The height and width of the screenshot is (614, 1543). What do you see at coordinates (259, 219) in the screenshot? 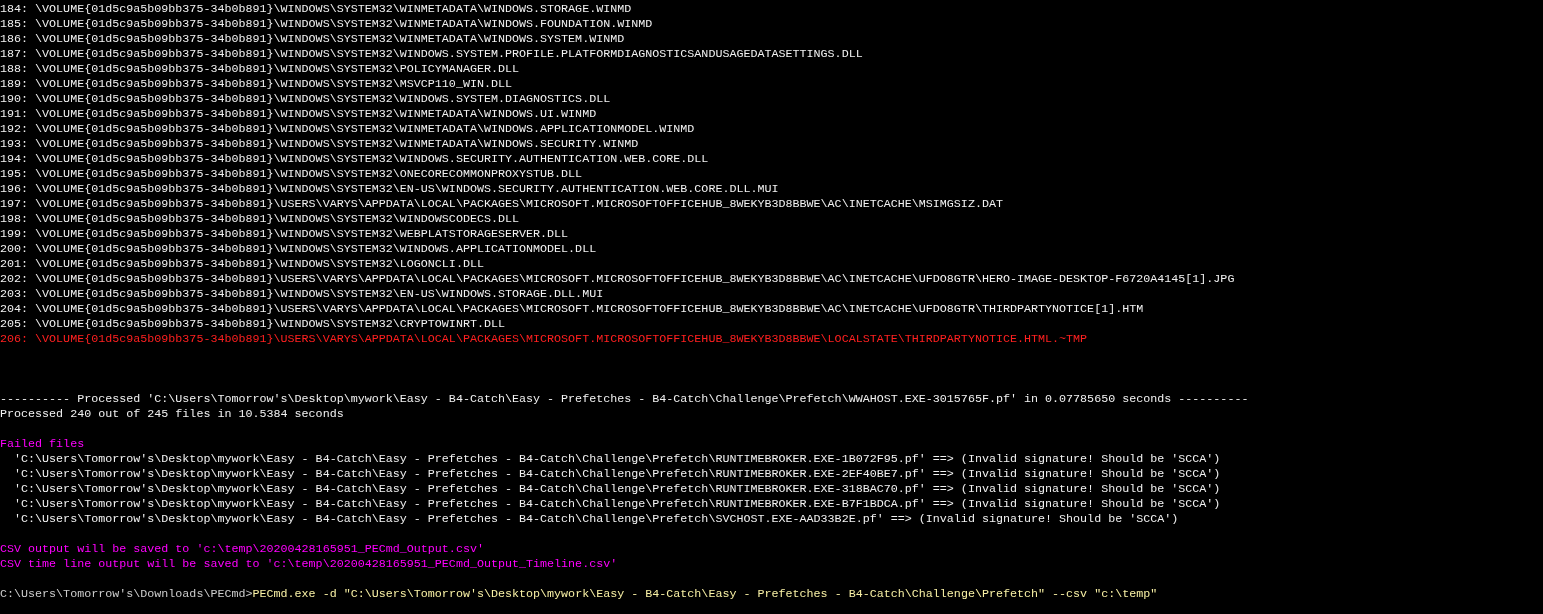
I see `console-line: 198: \VOLUME{01d5c9a5b09bb375-34b0b891}\WINDOWS\SYSTEM32\WINDOWSCODECS.DLL` at bounding box center [259, 219].